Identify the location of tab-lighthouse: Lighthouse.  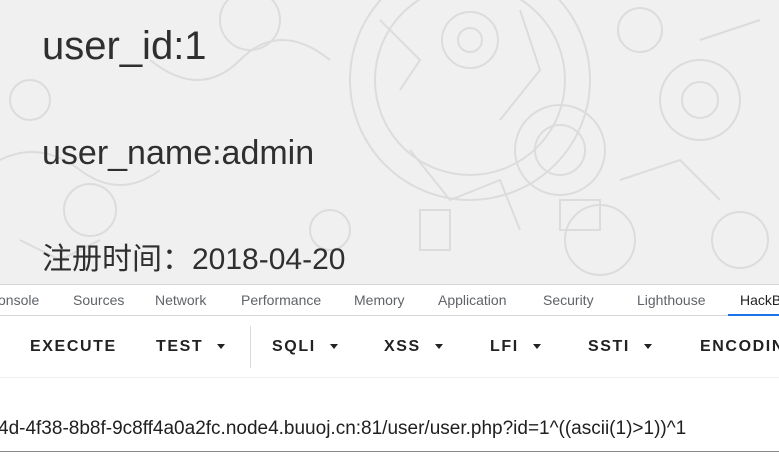
(671, 300).